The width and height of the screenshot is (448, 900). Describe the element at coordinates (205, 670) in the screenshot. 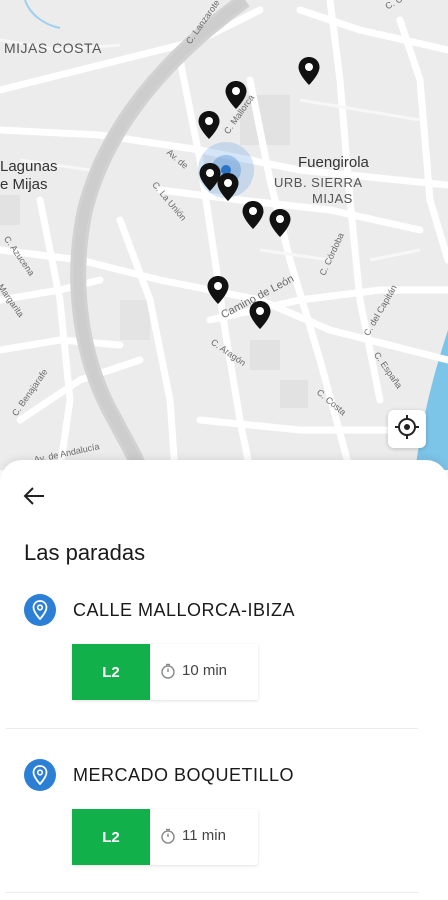

I see `eta-text: 10 min` at that location.